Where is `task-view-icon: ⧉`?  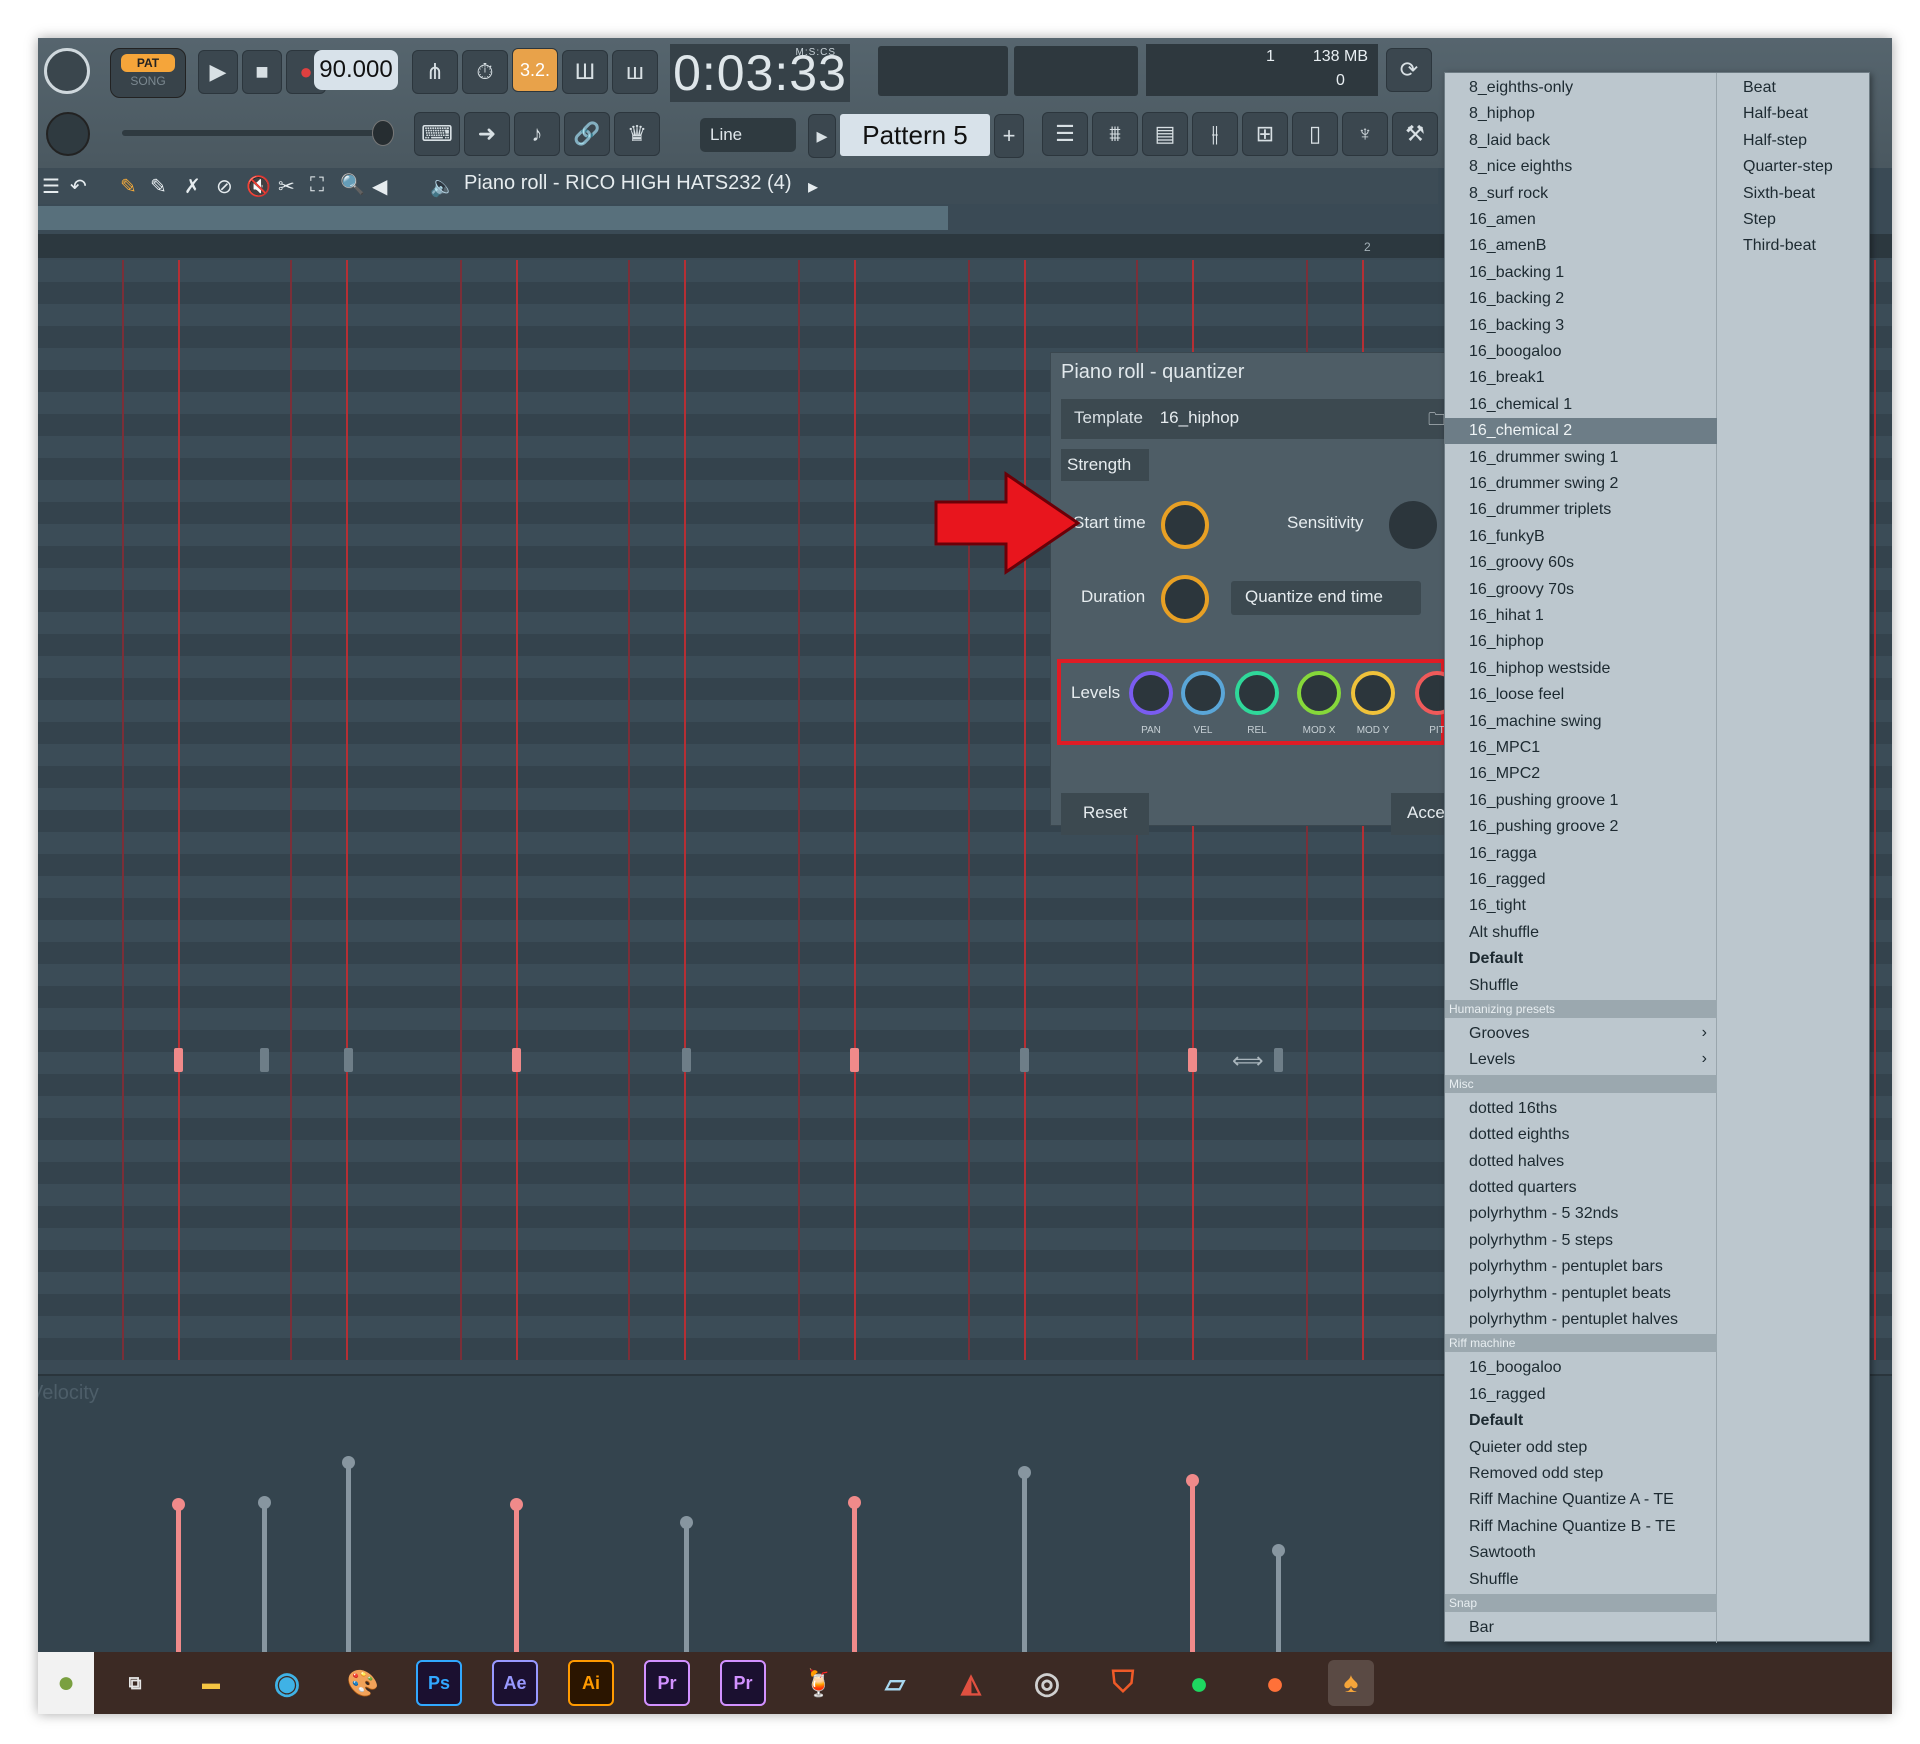 task-view-icon: ⧉ is located at coordinates (135, 1683).